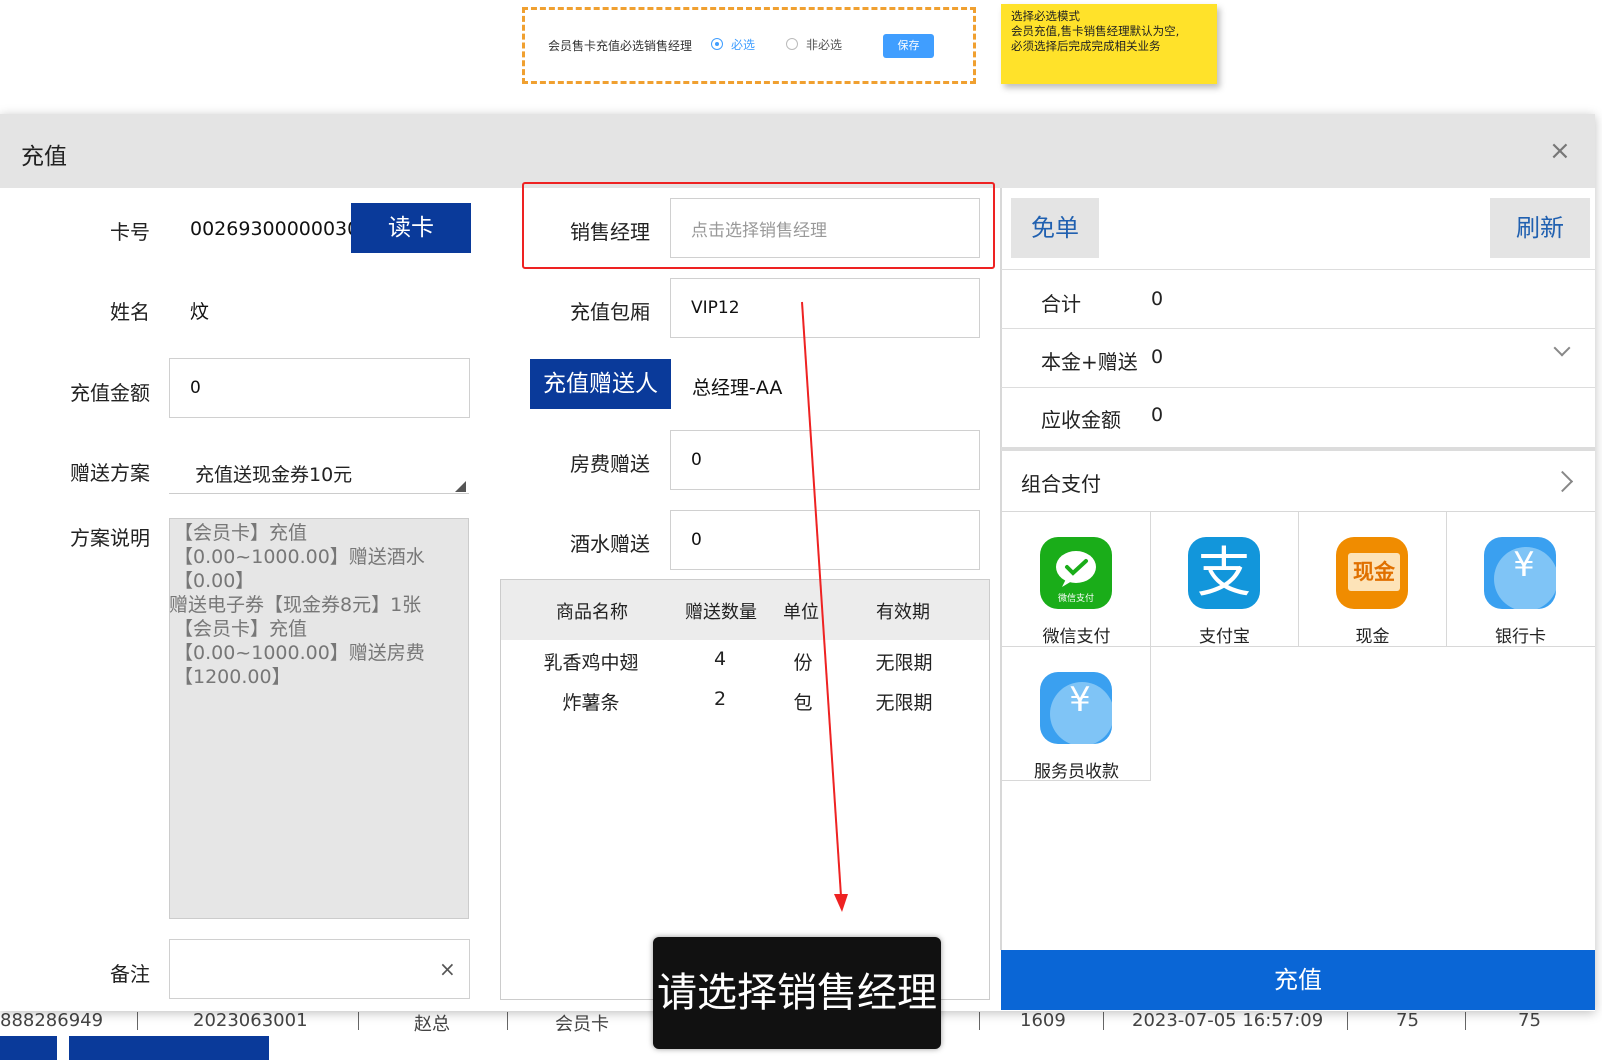 This screenshot has height=1060, width=1602. I want to click on table-cell: 1609, so click(1043, 1020).